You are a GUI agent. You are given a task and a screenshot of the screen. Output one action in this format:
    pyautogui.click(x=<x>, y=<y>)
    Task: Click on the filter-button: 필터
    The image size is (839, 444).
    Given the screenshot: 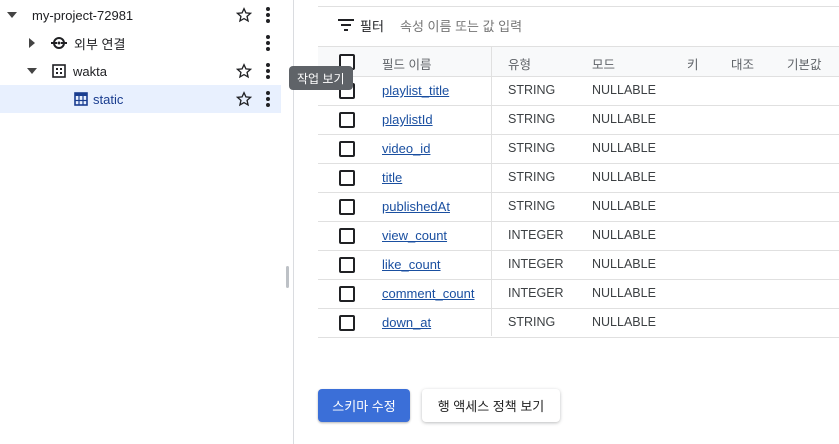 What is the action you would take?
    pyautogui.click(x=361, y=25)
    